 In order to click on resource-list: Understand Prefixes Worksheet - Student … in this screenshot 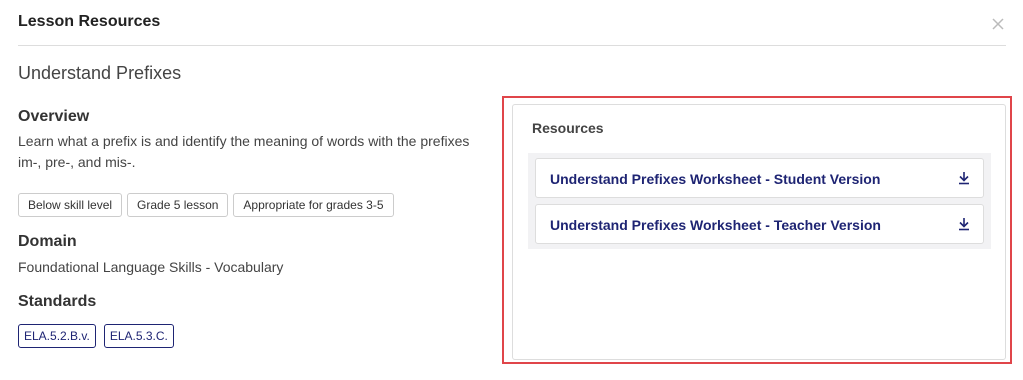, I will do `click(759, 201)`.